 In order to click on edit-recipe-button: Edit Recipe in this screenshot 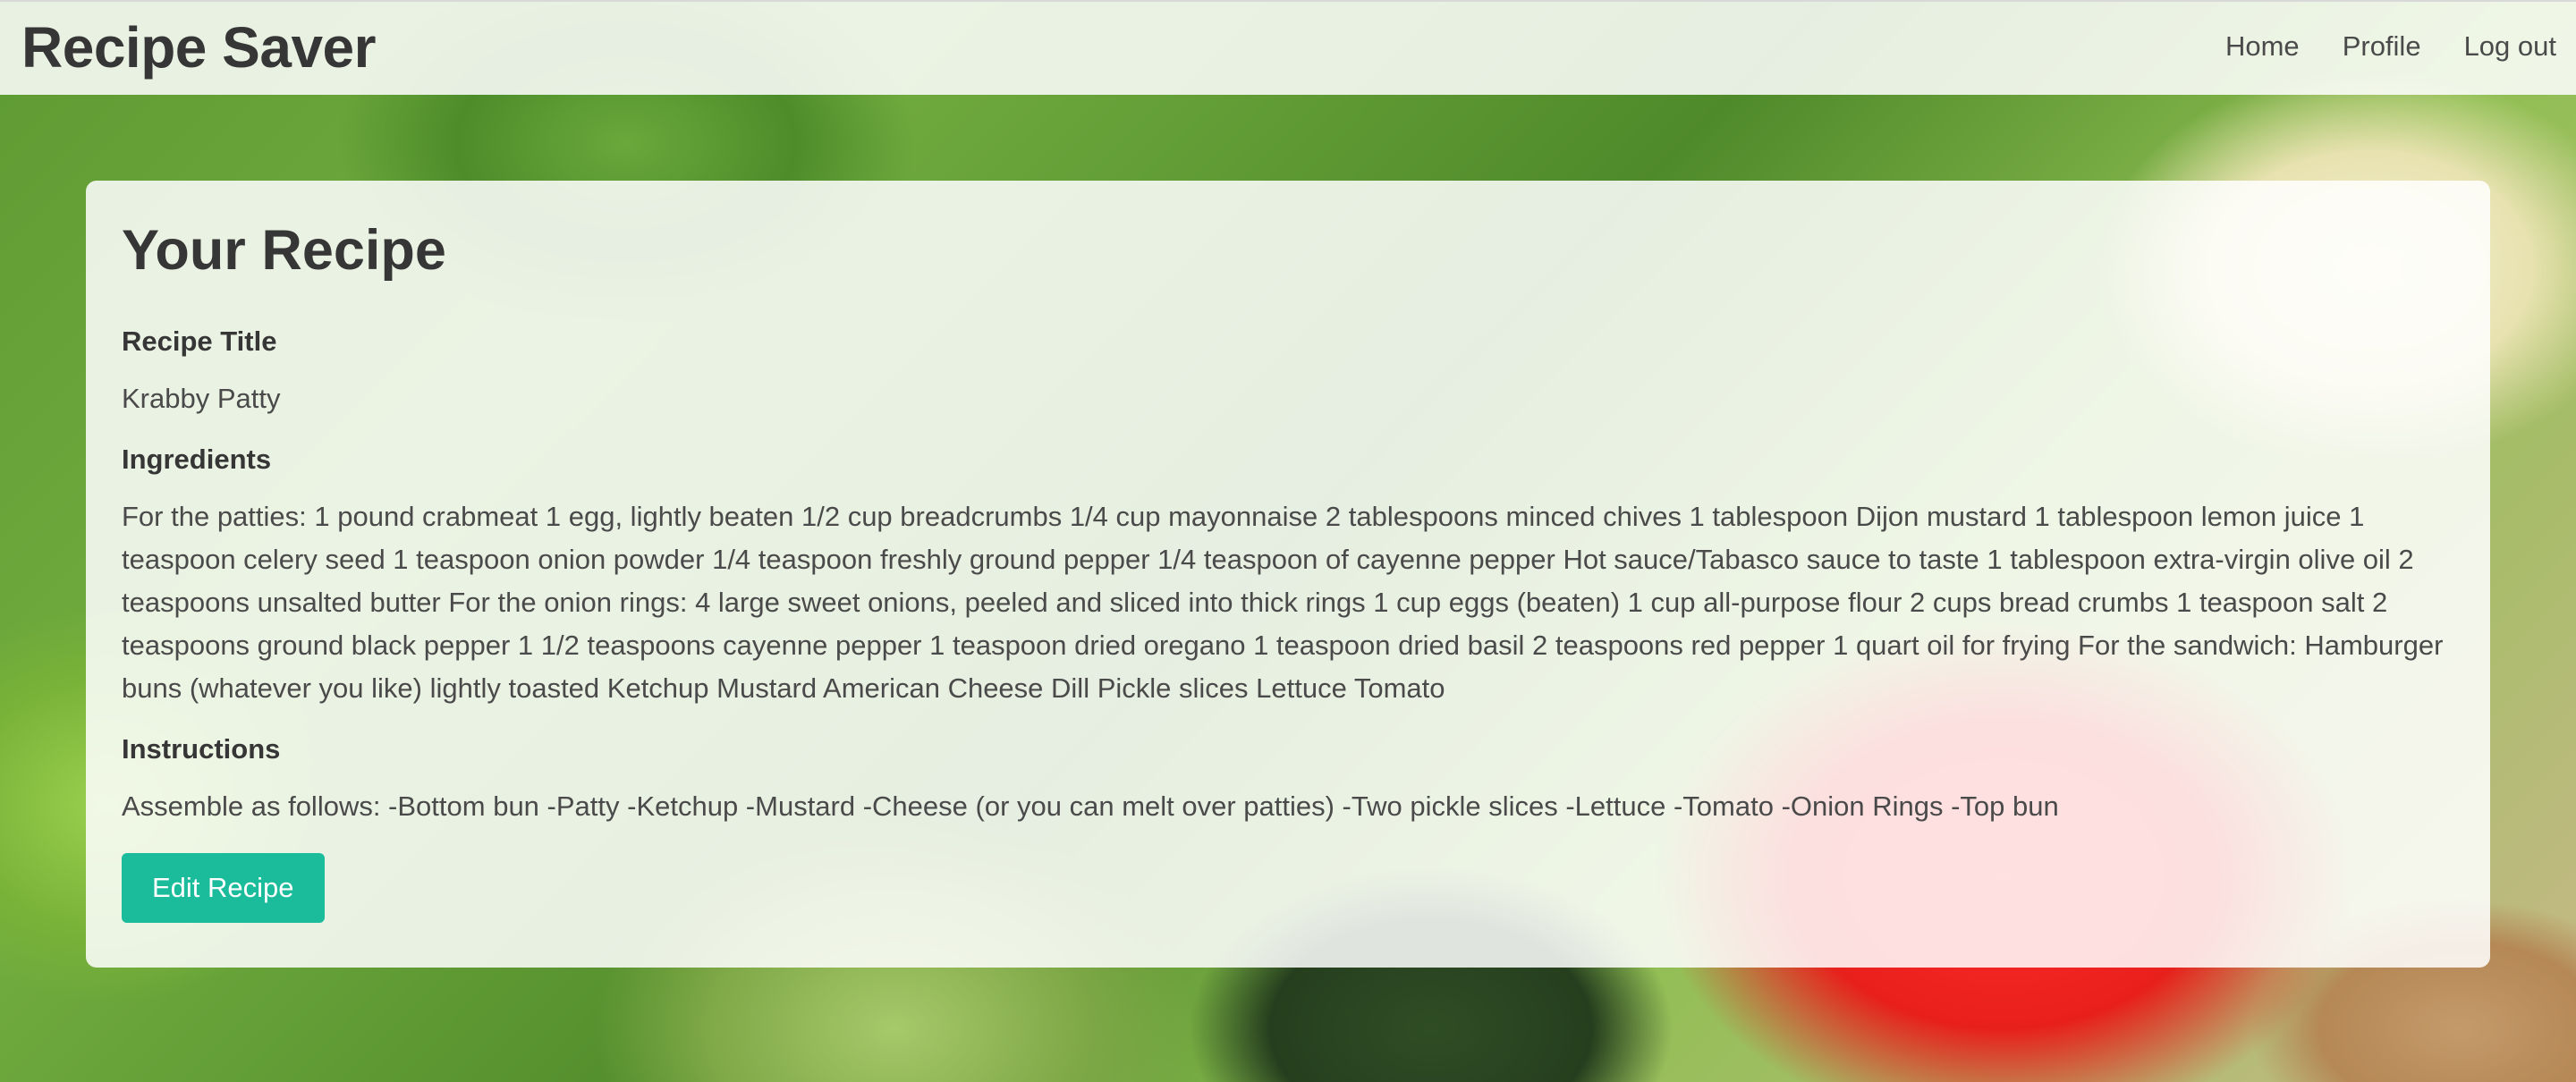, I will do `click(223, 888)`.